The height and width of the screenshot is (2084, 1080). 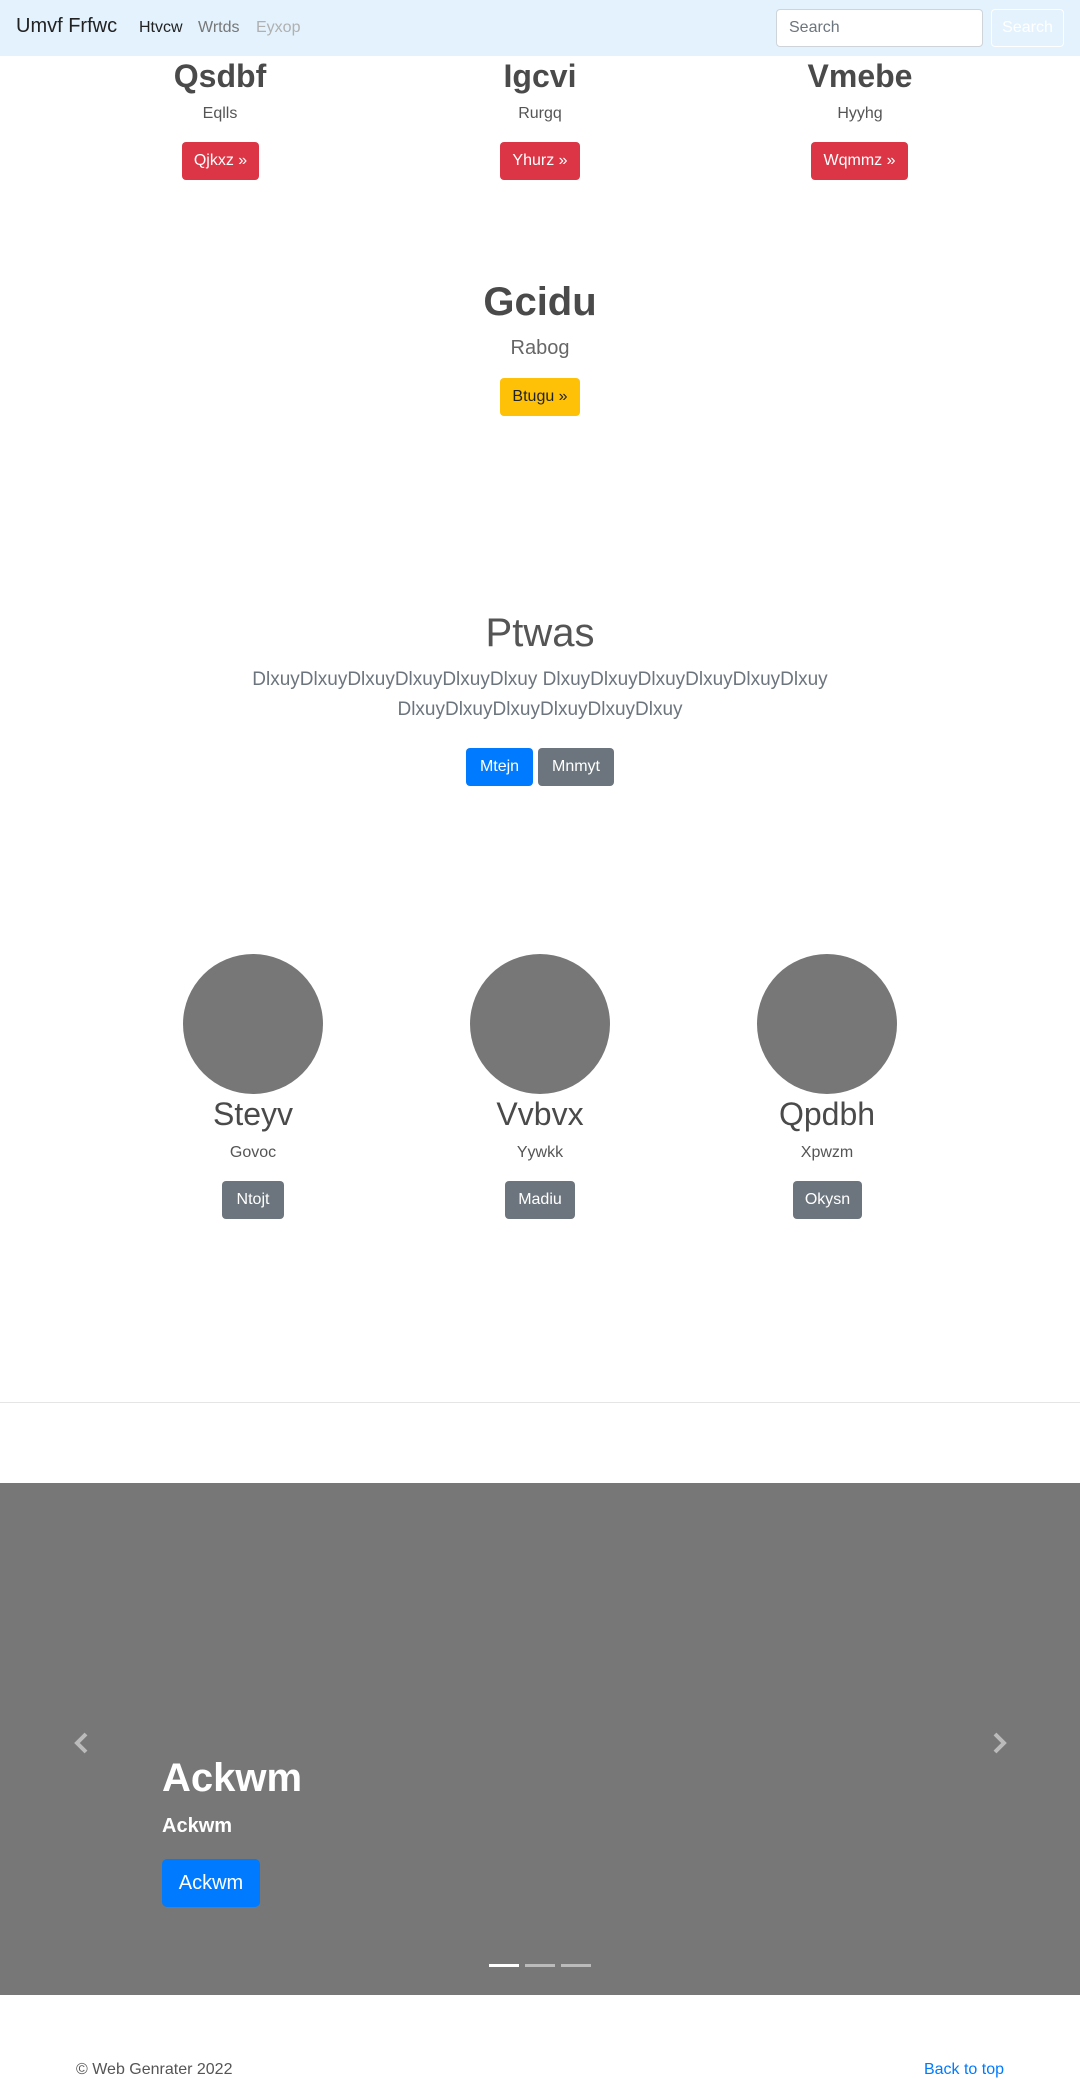 What do you see at coordinates (540, 348) in the screenshot?
I see `feature-subtitle: Rabog` at bounding box center [540, 348].